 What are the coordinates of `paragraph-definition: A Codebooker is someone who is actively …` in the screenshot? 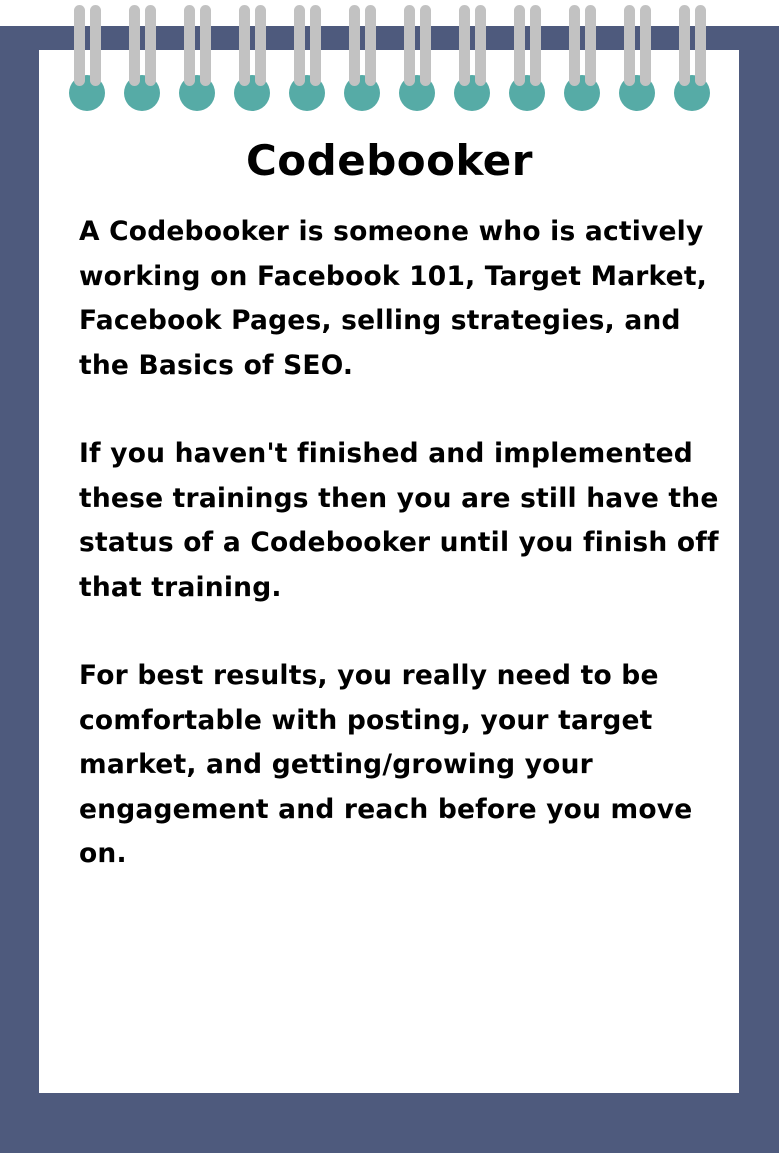 It's located at (393, 298).